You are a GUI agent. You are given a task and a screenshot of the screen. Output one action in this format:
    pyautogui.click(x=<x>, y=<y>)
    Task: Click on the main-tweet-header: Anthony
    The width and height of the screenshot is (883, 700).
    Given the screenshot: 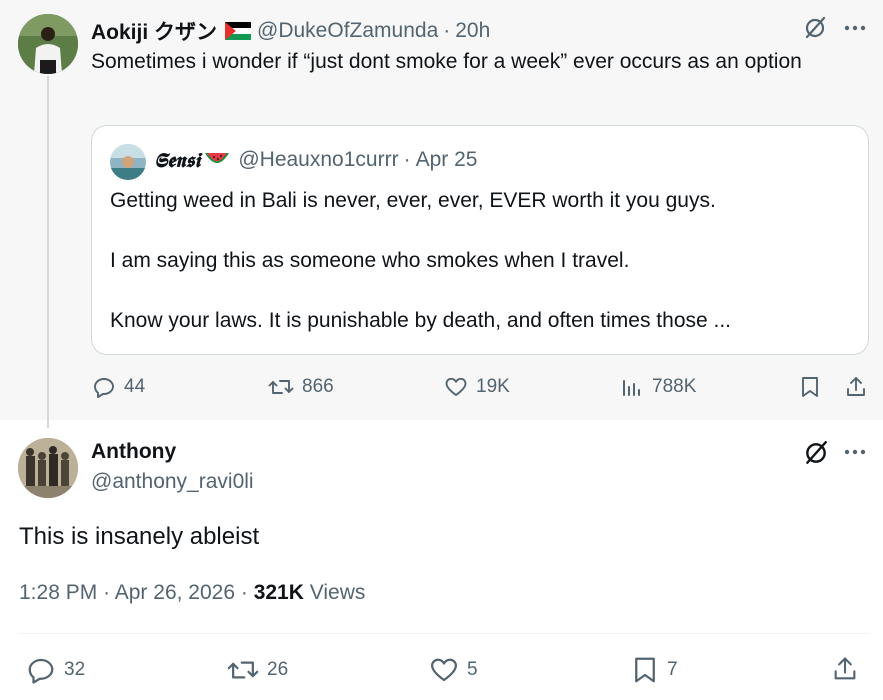 What is the action you would take?
    pyautogui.click(x=133, y=452)
    